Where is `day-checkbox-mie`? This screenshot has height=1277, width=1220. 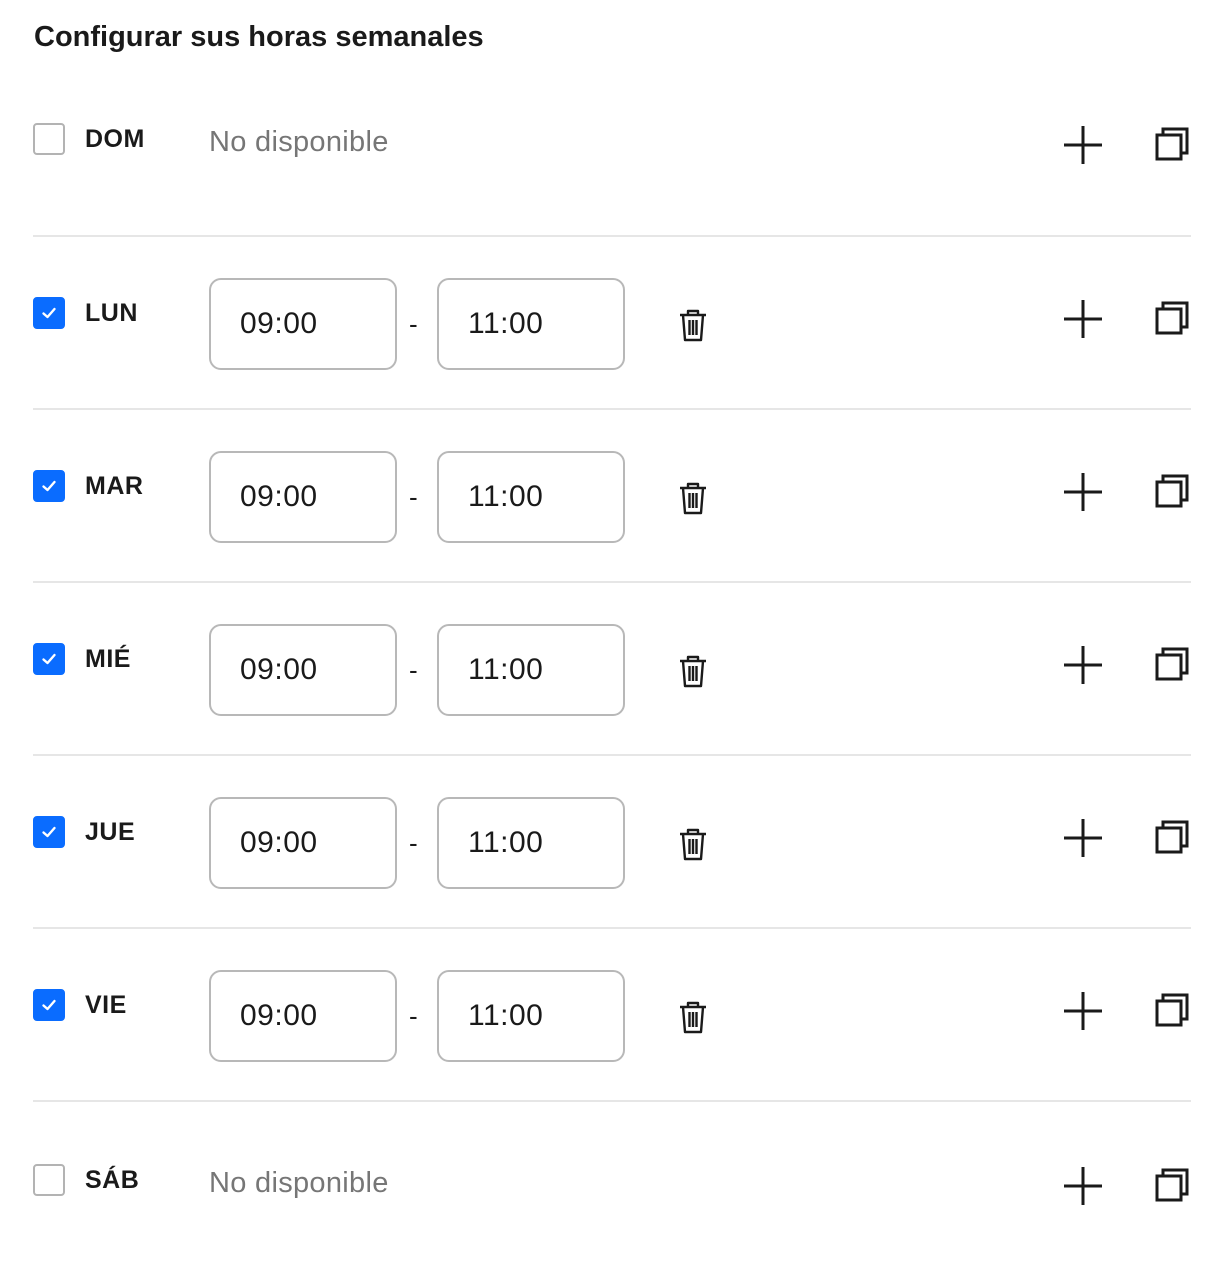 day-checkbox-mie is located at coordinates (49, 658).